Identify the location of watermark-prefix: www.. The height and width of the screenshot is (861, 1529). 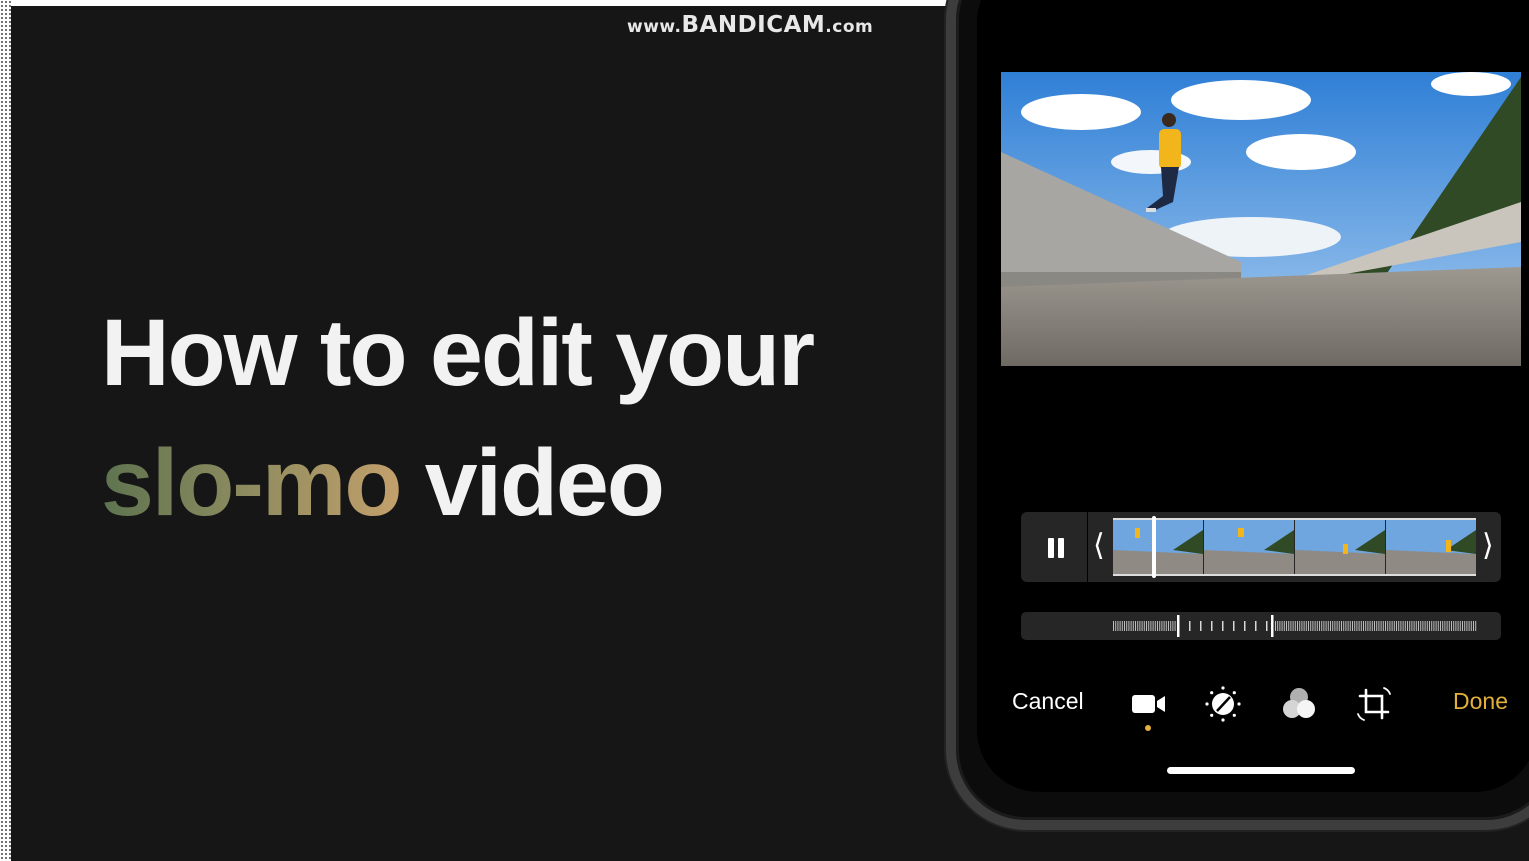
(654, 27).